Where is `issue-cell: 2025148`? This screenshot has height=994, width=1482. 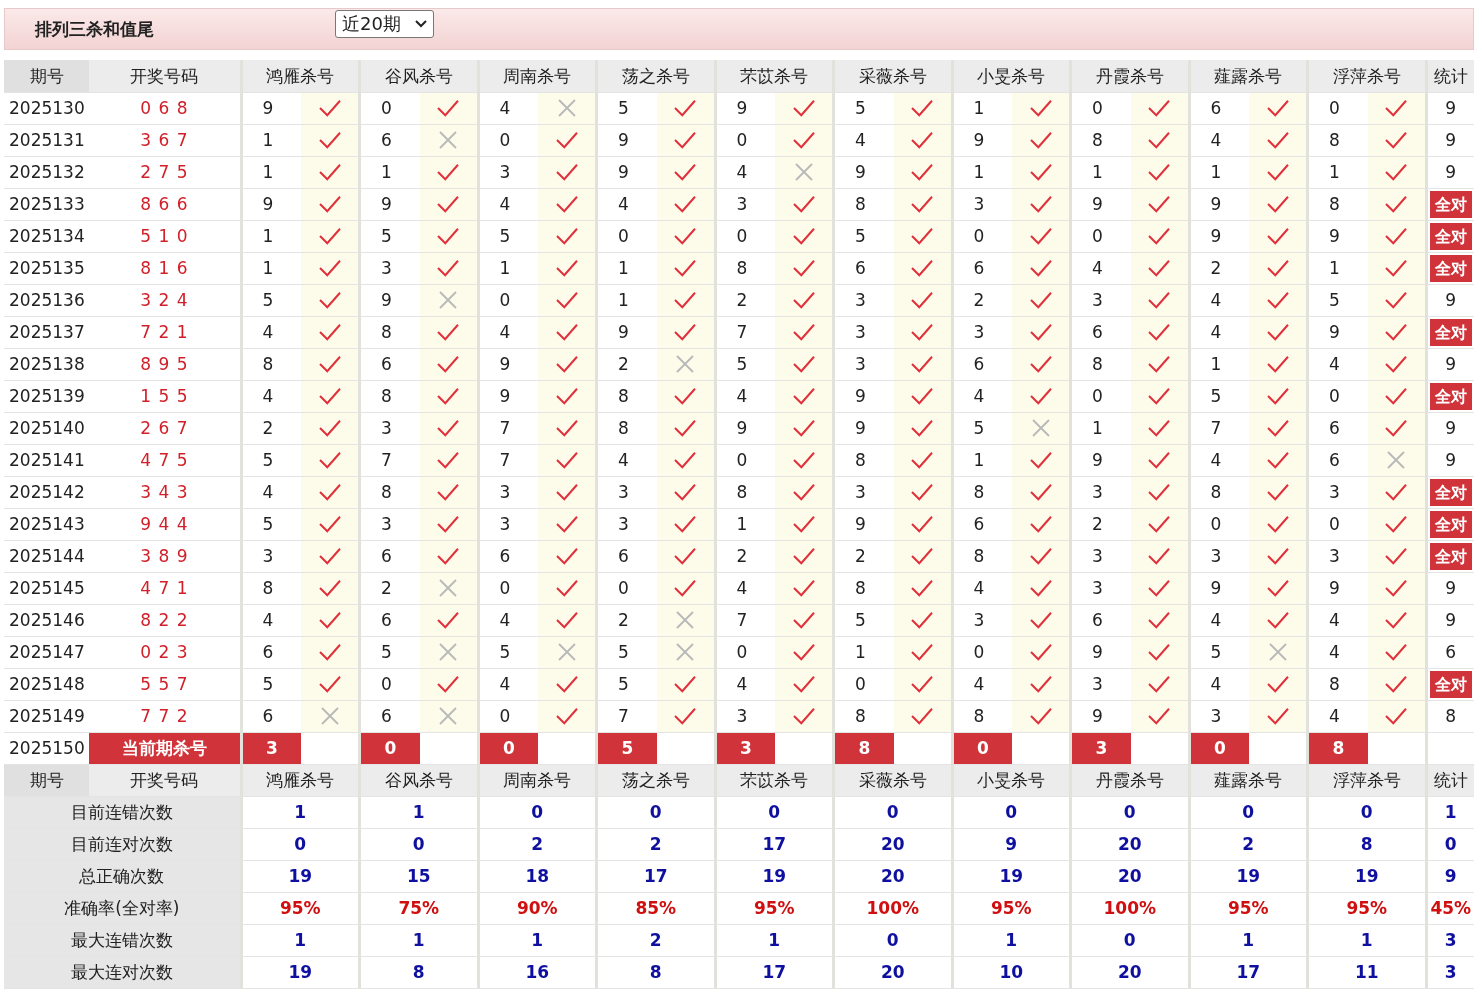
issue-cell: 2025148 is located at coordinates (47, 684).